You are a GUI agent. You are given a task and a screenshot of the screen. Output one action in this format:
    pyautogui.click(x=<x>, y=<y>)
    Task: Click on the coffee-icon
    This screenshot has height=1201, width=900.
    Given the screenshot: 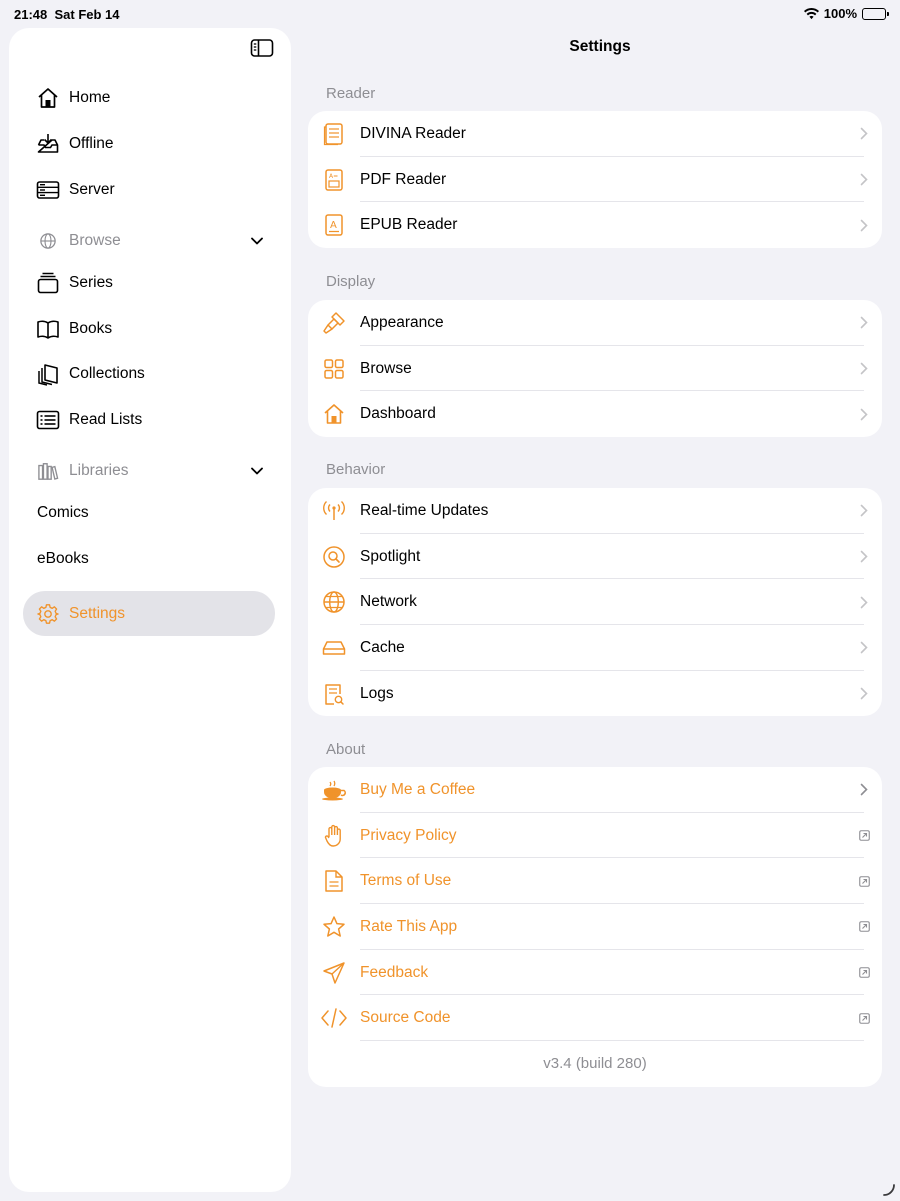 What is the action you would take?
    pyautogui.click(x=334, y=790)
    